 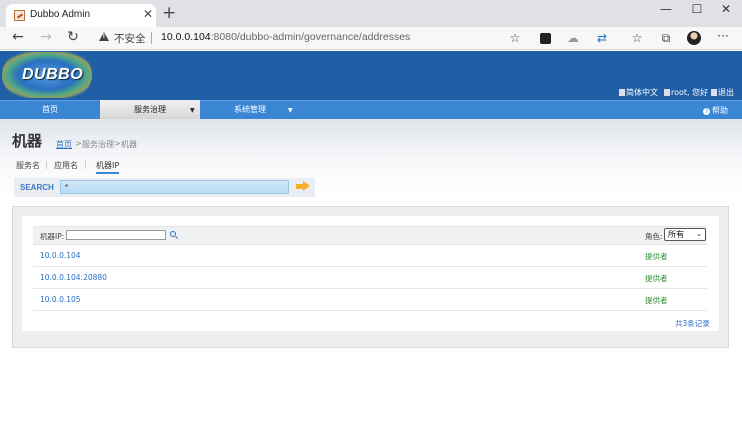 I want to click on help-label: 帮助, so click(x=720, y=110).